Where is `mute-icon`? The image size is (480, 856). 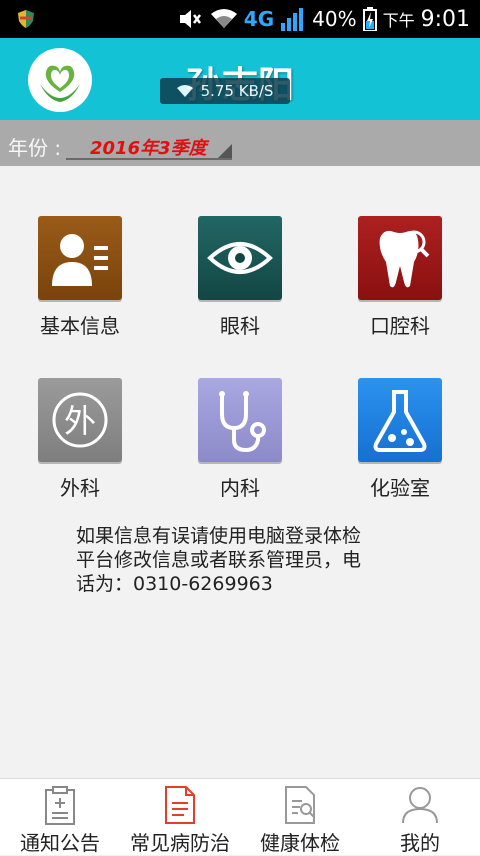 mute-icon is located at coordinates (190, 19).